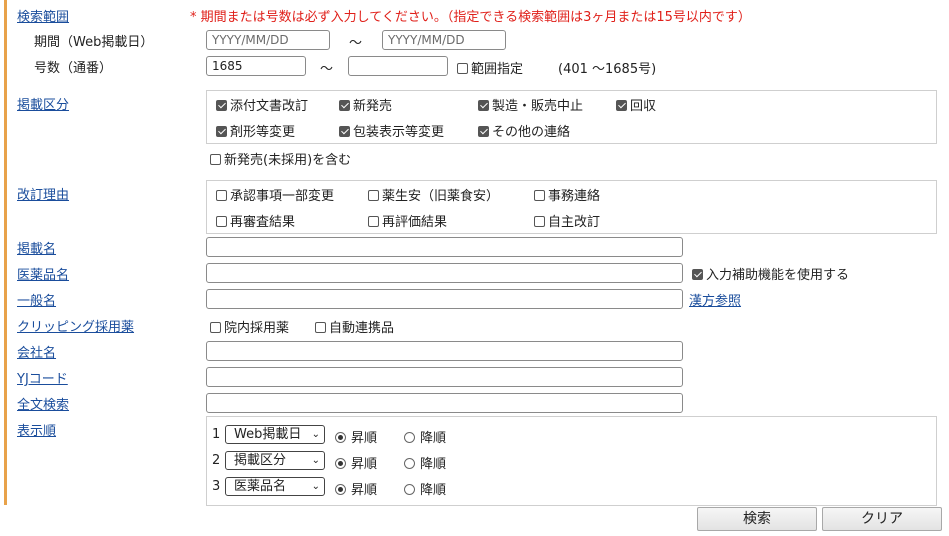 The height and width of the screenshot is (536, 949). I want to click on clear-button: クリア, so click(882, 519).